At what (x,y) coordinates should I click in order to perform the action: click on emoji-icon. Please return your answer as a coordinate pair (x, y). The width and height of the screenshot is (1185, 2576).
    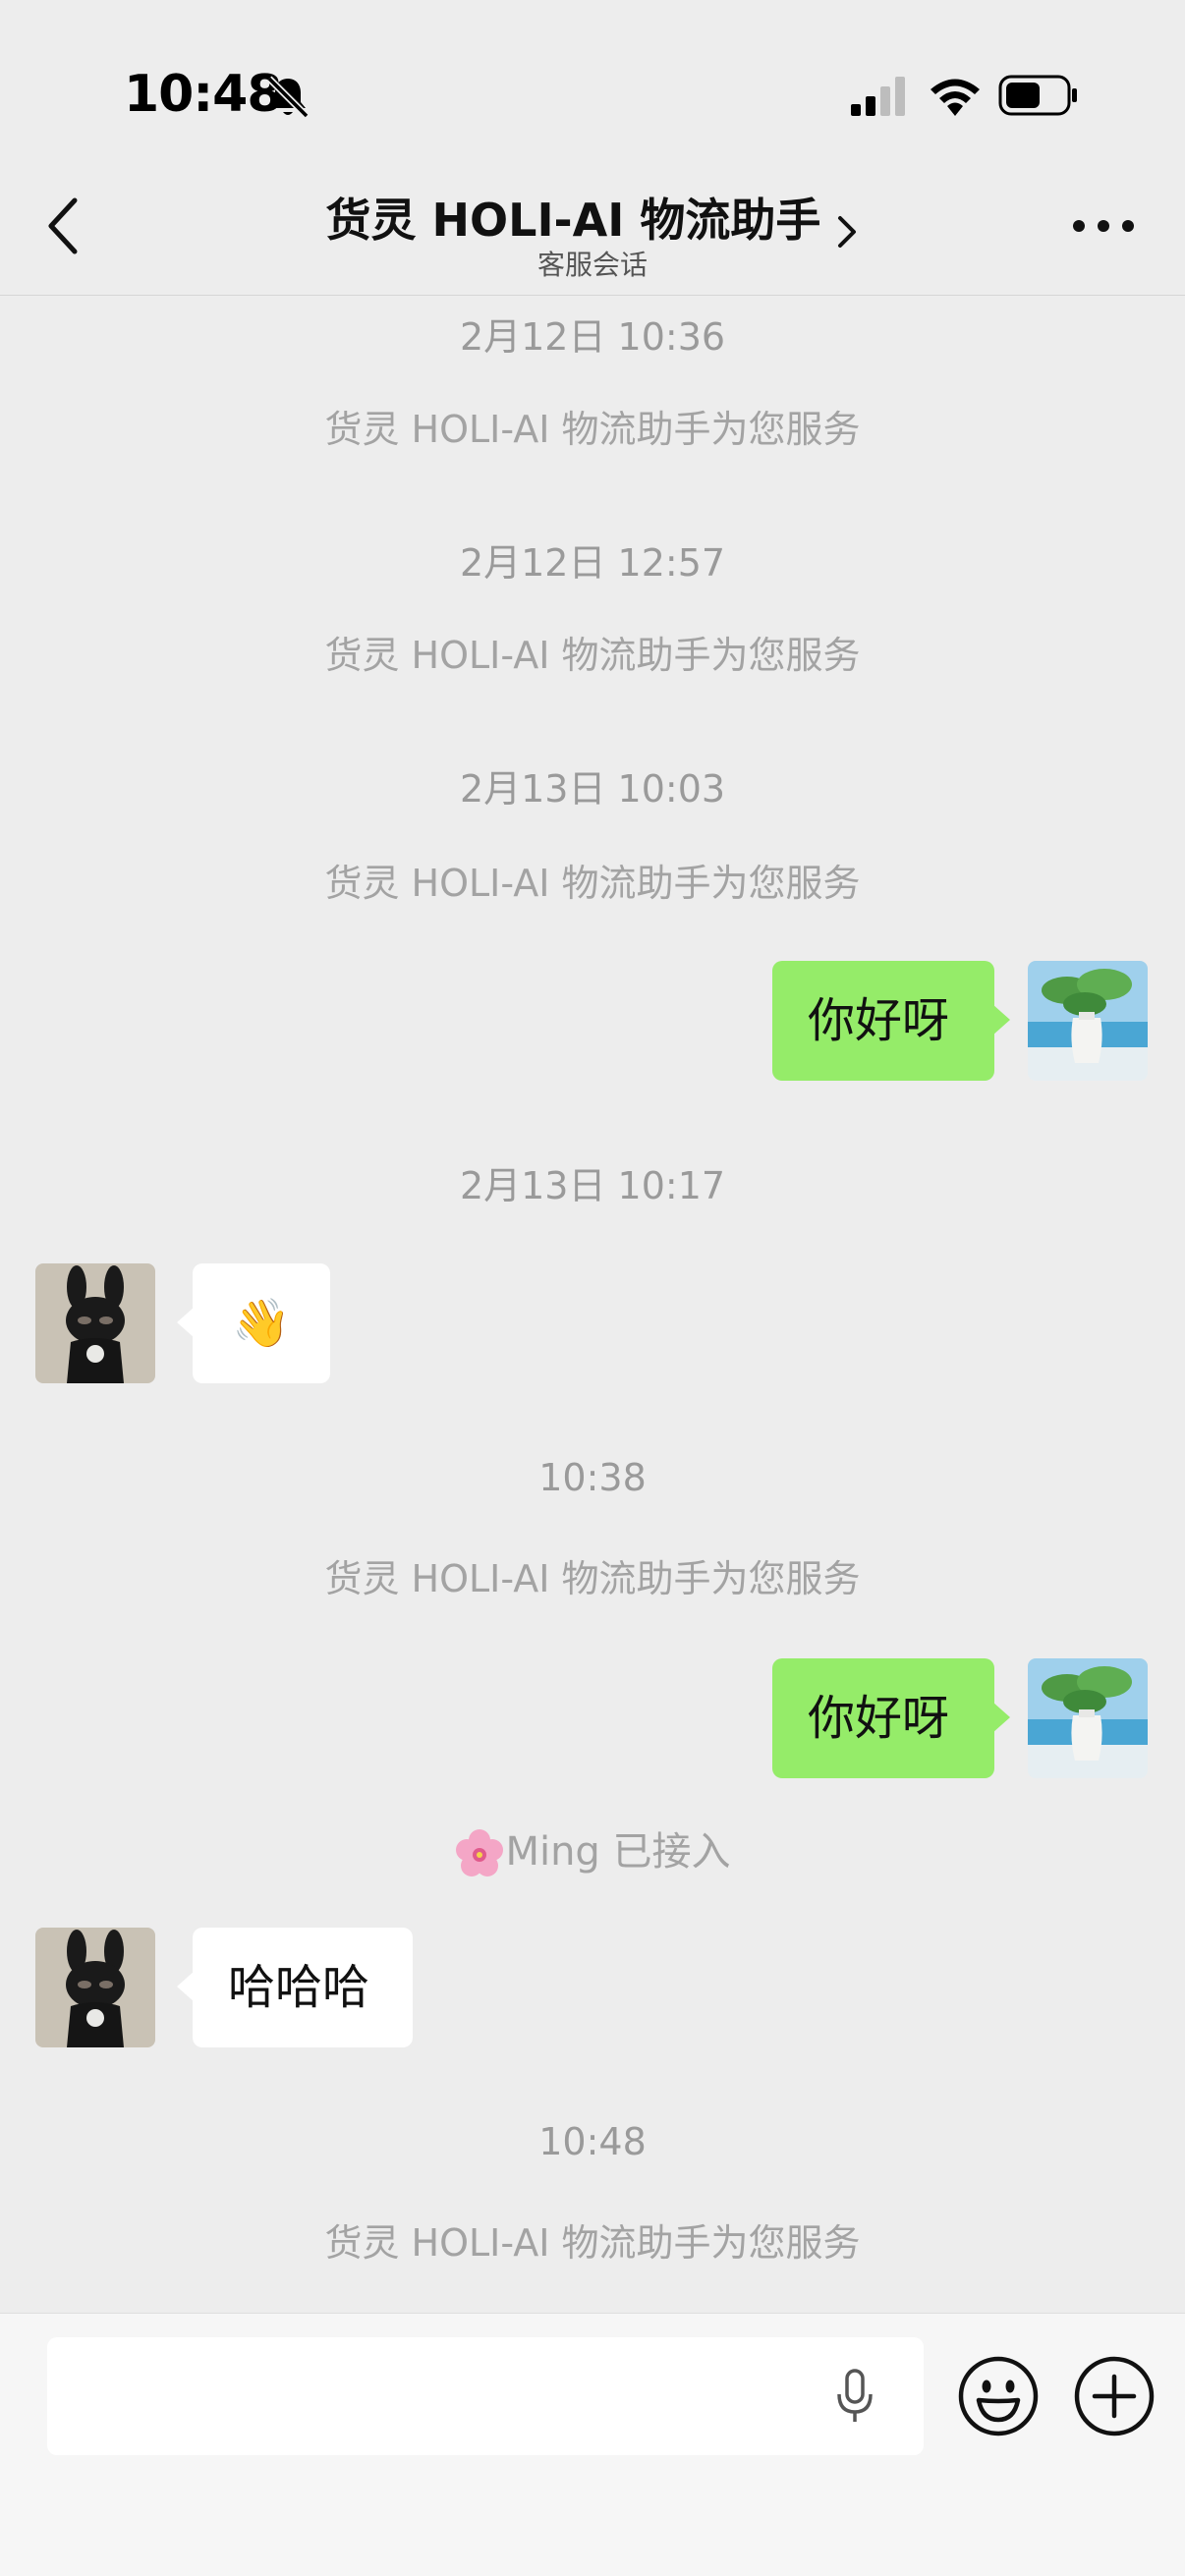
    Looking at the image, I should click on (999, 2396).